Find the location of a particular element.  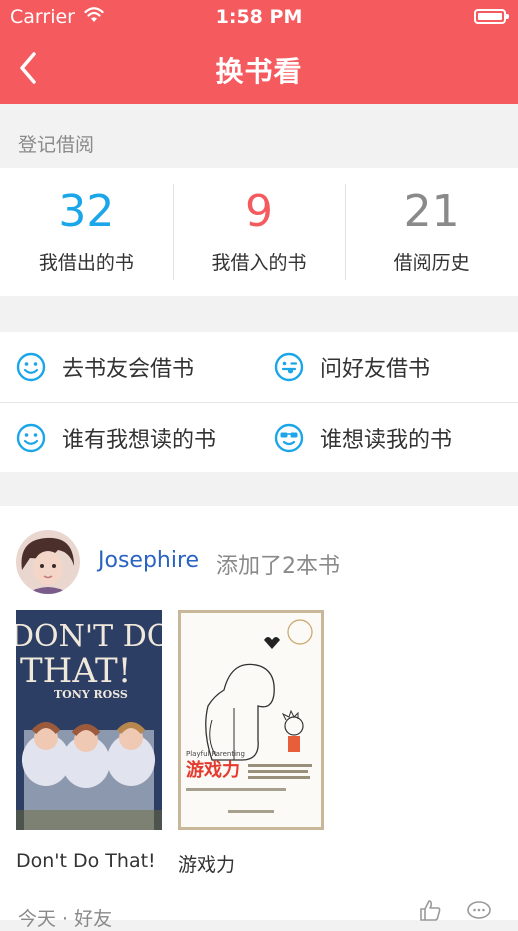

feed-meta: 今天 · 好友 is located at coordinates (65, 919).